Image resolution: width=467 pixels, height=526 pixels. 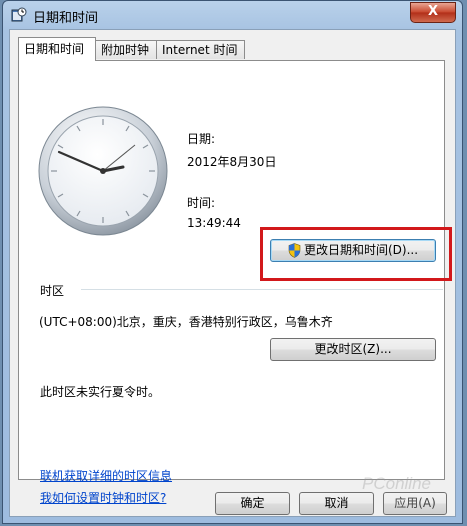 I want to click on watermark-text: PConline, so click(x=396, y=483).